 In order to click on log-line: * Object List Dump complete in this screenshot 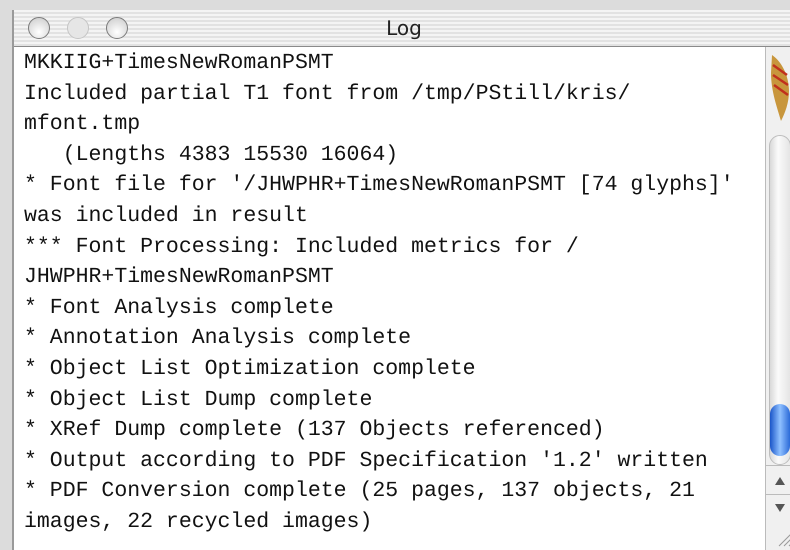, I will do `click(198, 400)`.